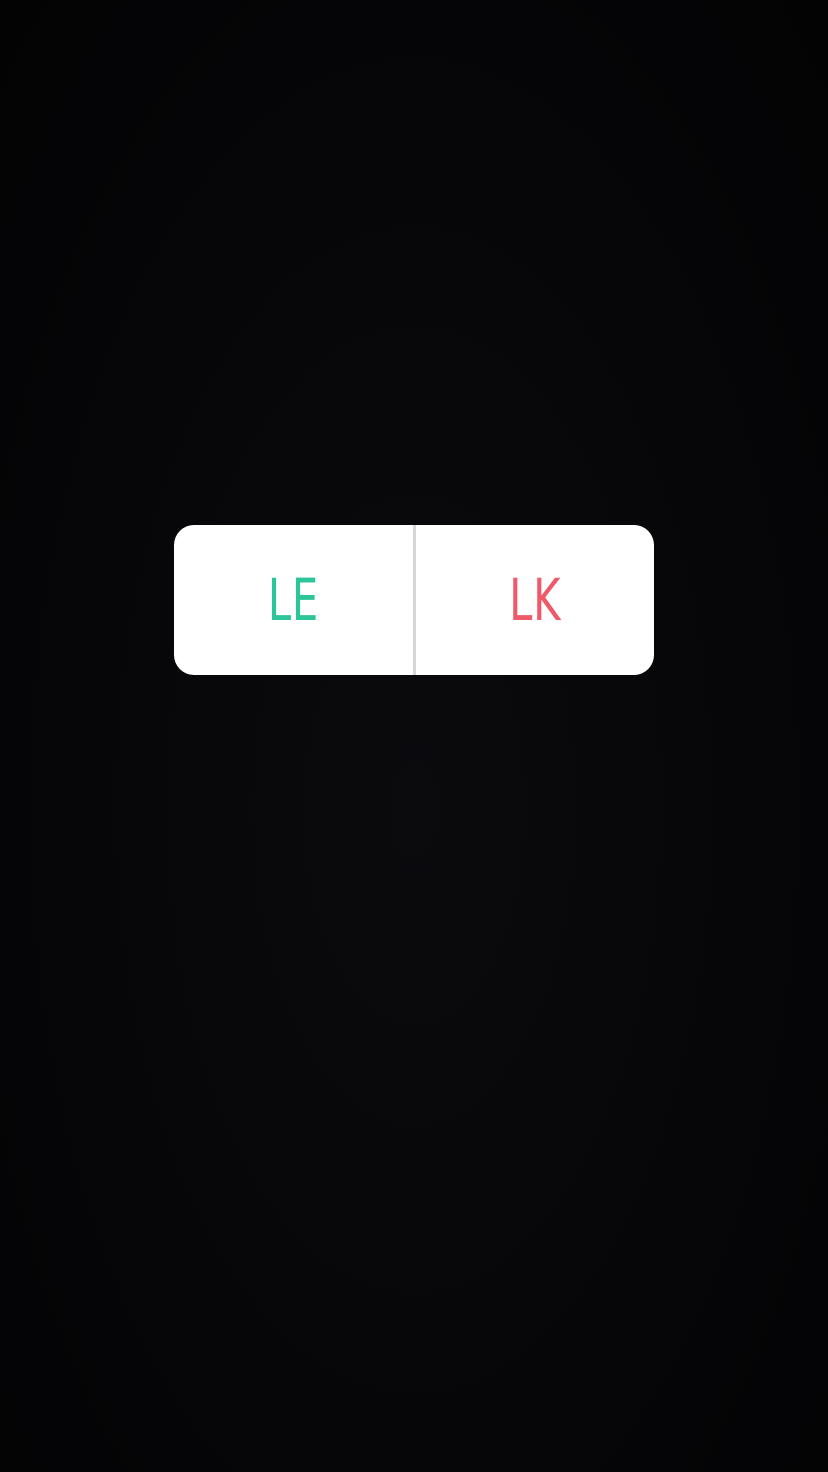 This screenshot has width=828, height=1472. I want to click on poll-option-right-label: LK, so click(534, 600).